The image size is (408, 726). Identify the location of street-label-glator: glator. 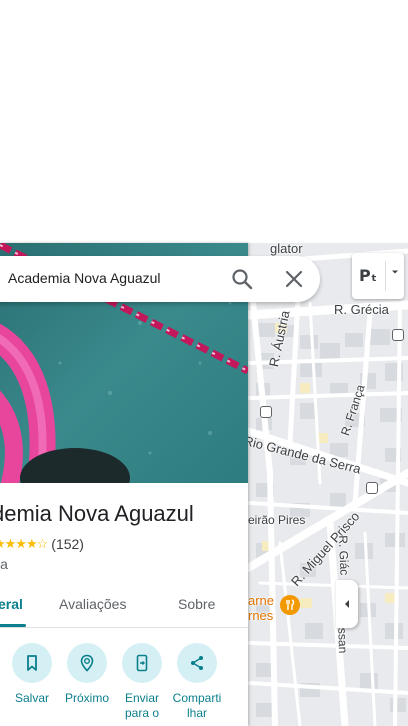
(286, 249).